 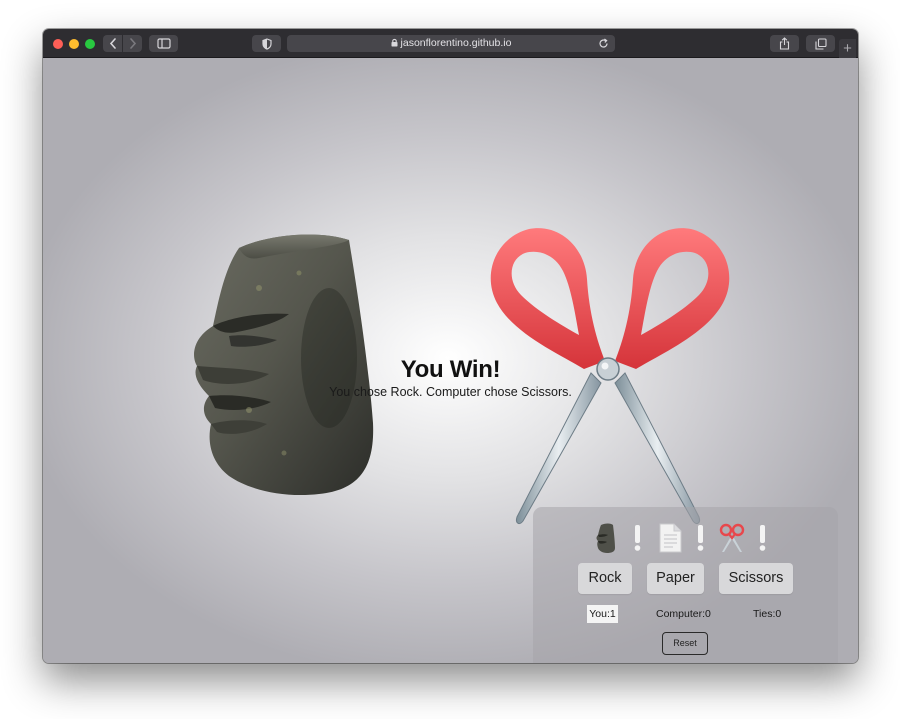 I want to click on paper-button: Paper, so click(x=675, y=578).